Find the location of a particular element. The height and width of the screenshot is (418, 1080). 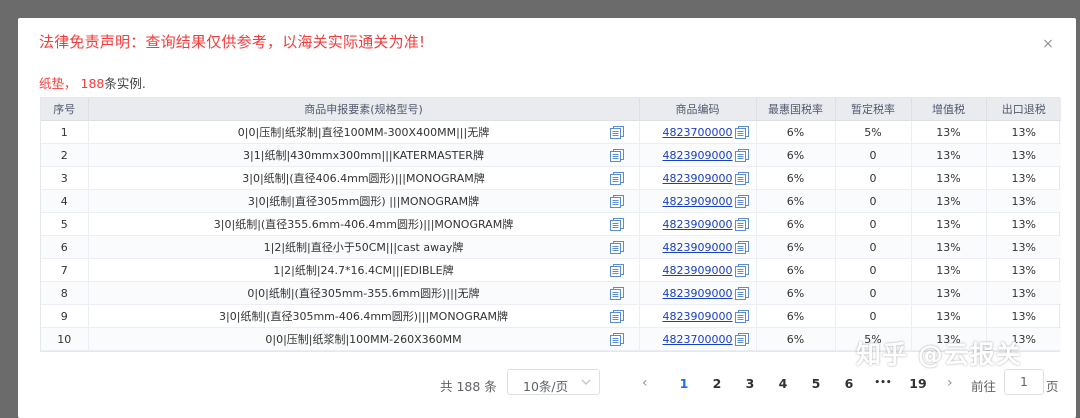

col-header-provisional-rate: 暂定税率 is located at coordinates (873, 109).